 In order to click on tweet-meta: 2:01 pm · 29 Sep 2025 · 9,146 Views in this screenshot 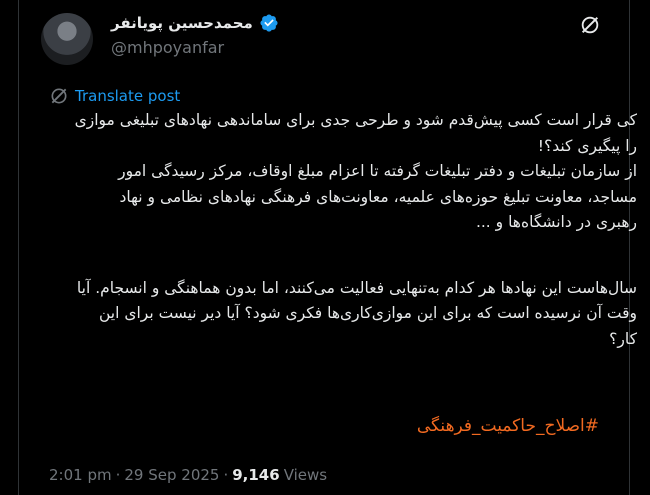, I will do `click(188, 475)`.